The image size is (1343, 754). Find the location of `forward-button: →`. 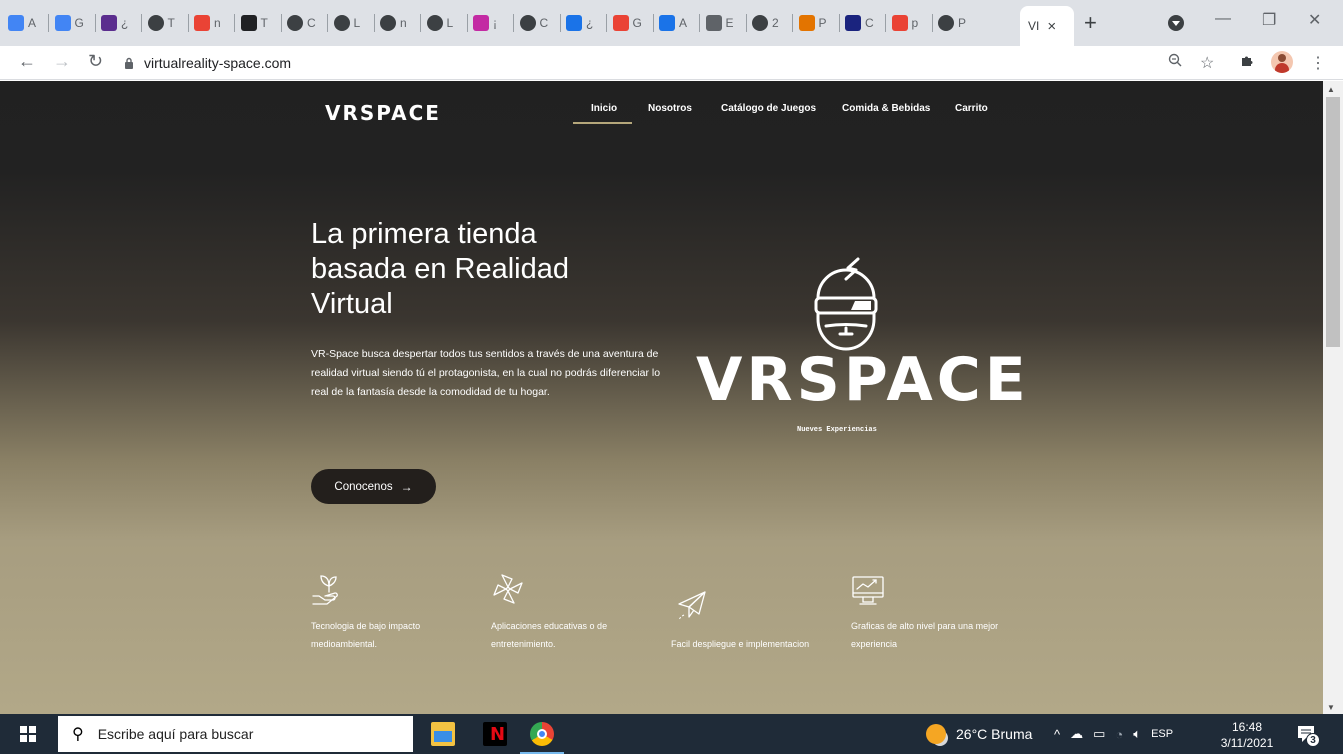

forward-button: → is located at coordinates (62, 61).